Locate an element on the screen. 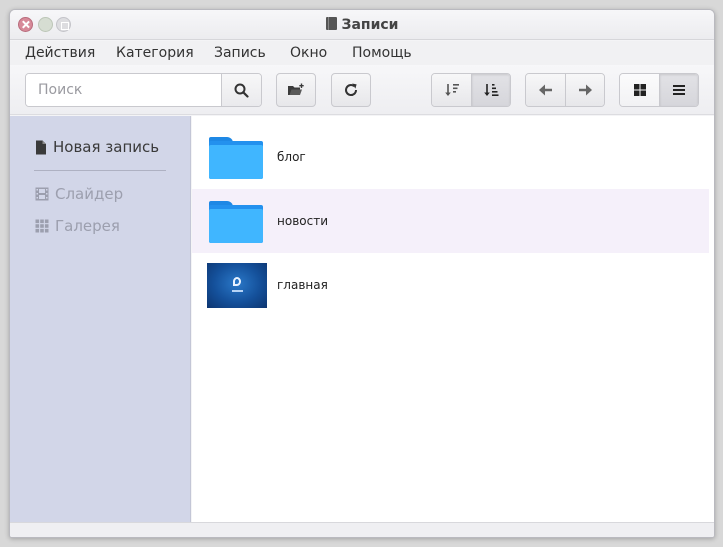 The height and width of the screenshot is (547, 723). list-view-button is located at coordinates (678, 90).